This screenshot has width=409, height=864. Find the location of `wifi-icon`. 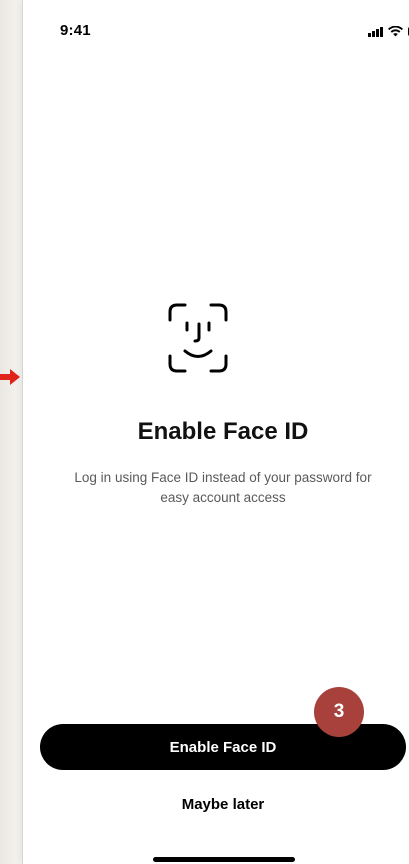

wifi-icon is located at coordinates (395, 30).